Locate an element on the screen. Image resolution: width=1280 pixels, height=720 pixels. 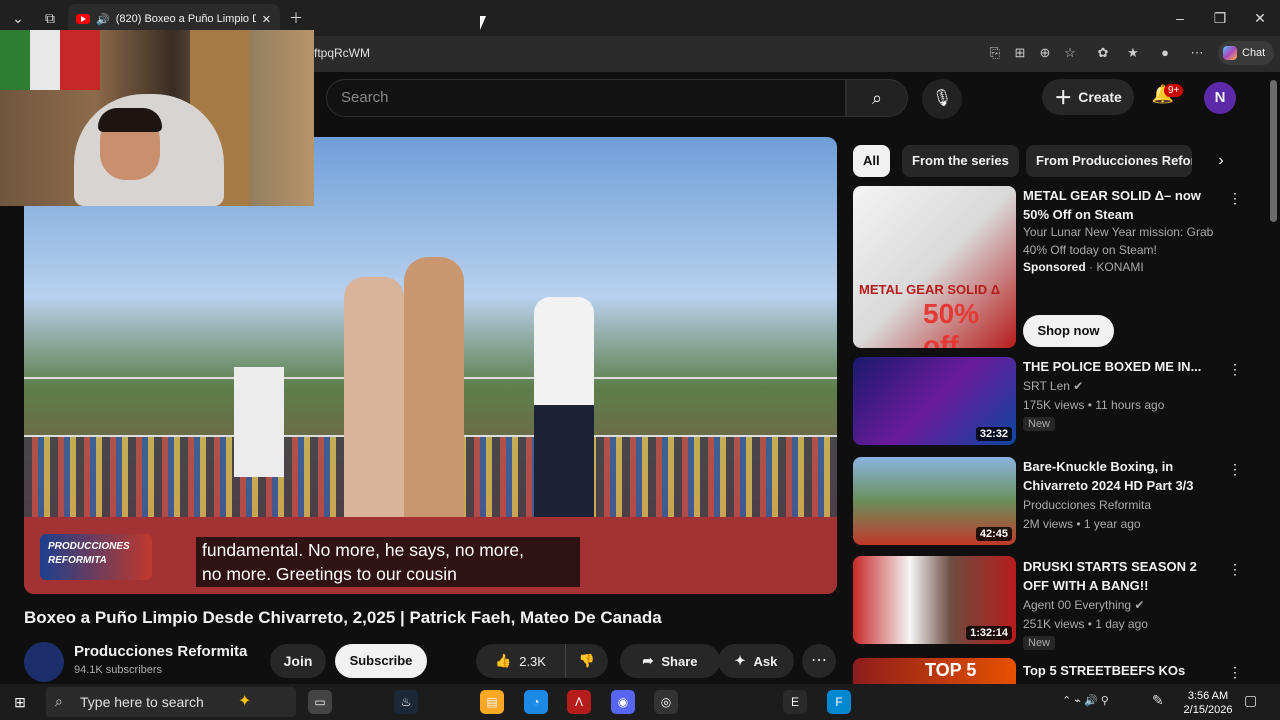
create-button: ＋ Create is located at coordinates (1088, 97).